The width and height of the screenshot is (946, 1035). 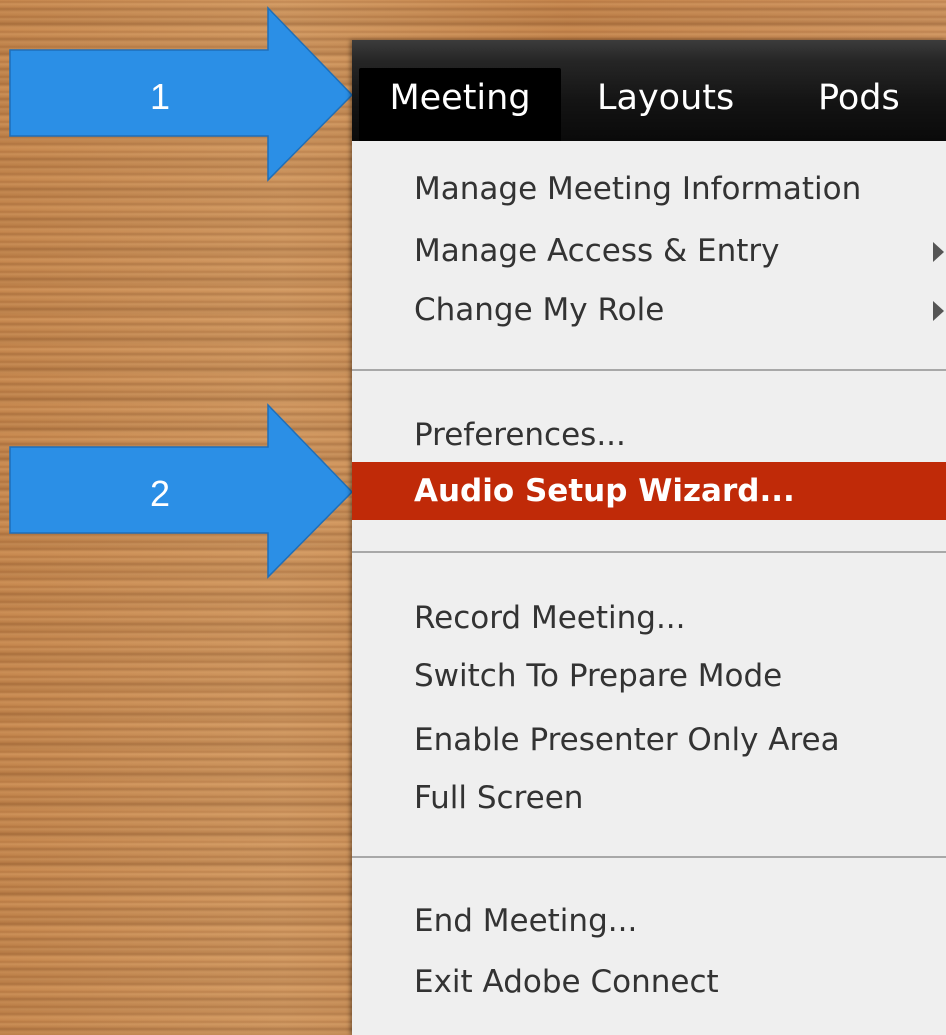 What do you see at coordinates (160, 493) in the screenshot?
I see `annotation-number-2: 2` at bounding box center [160, 493].